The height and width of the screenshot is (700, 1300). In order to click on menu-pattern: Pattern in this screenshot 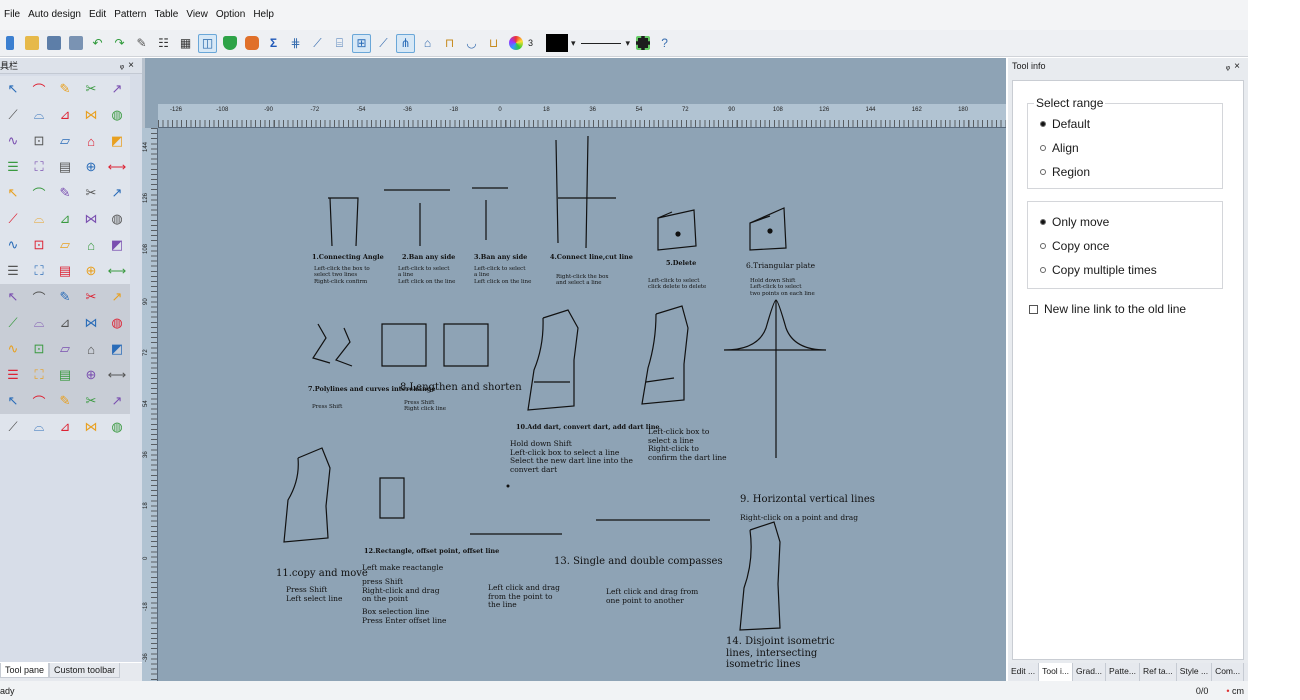, I will do `click(130, 15)`.